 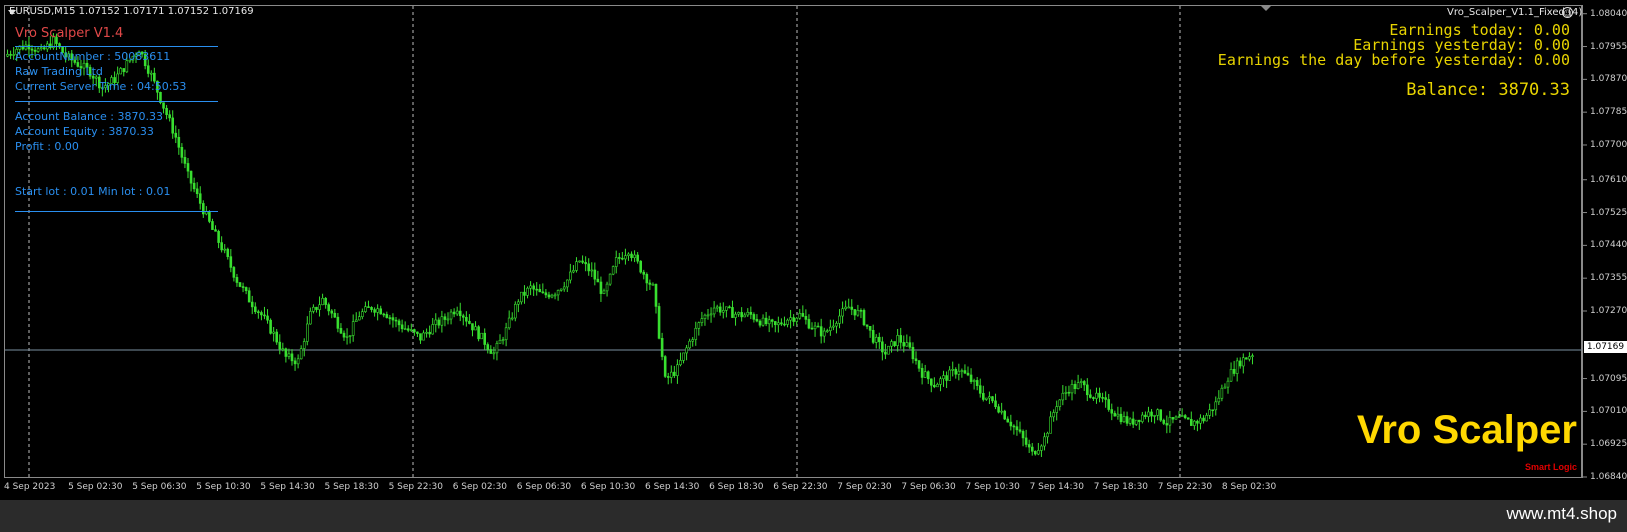 What do you see at coordinates (159, 487) in the screenshot?
I see `time-tick-label: 5 Sep 06:30` at bounding box center [159, 487].